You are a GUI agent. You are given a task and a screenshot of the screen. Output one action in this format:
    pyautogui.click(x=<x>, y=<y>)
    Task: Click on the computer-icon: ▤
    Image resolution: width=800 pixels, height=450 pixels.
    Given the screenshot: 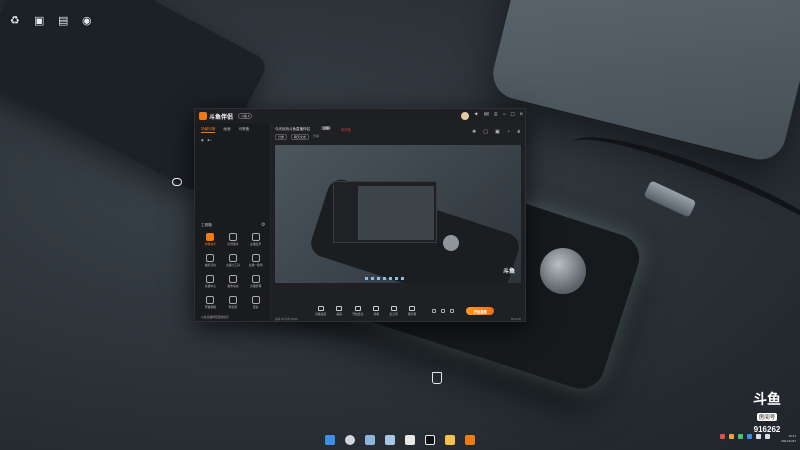 What is the action you would take?
    pyautogui.click(x=63, y=20)
    